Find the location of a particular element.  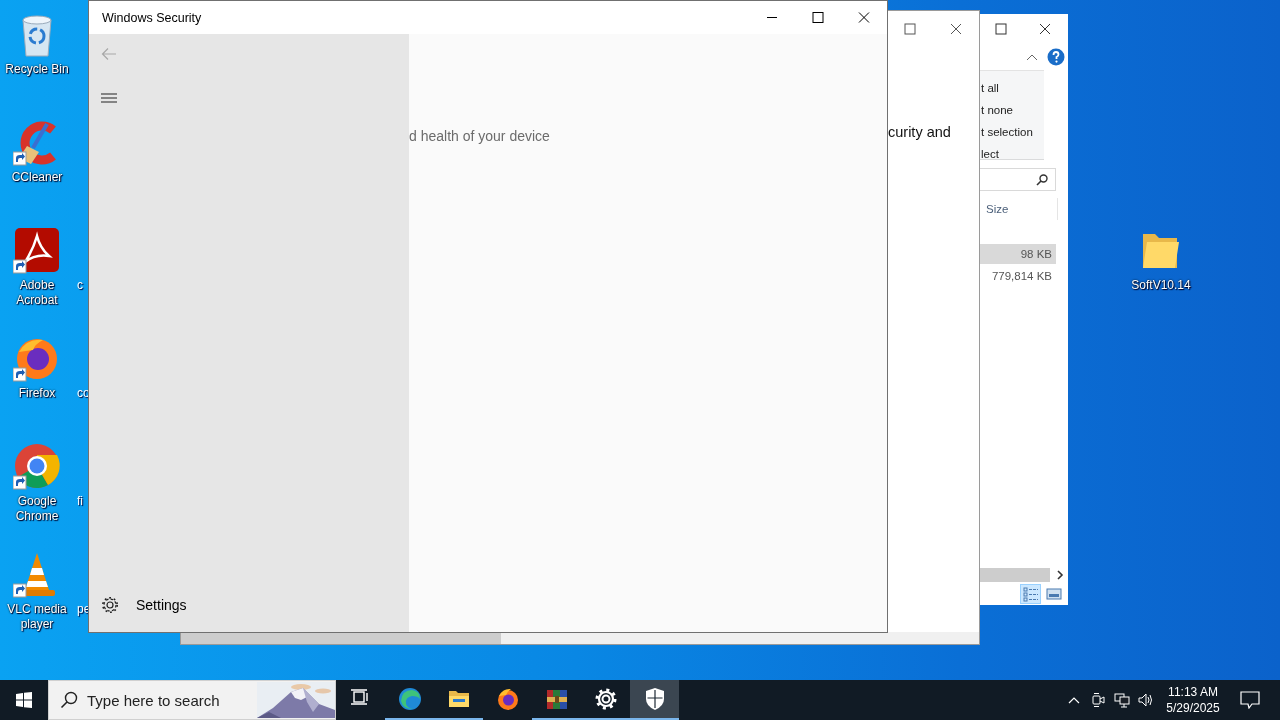

notification-icon is located at coordinates (1250, 700).